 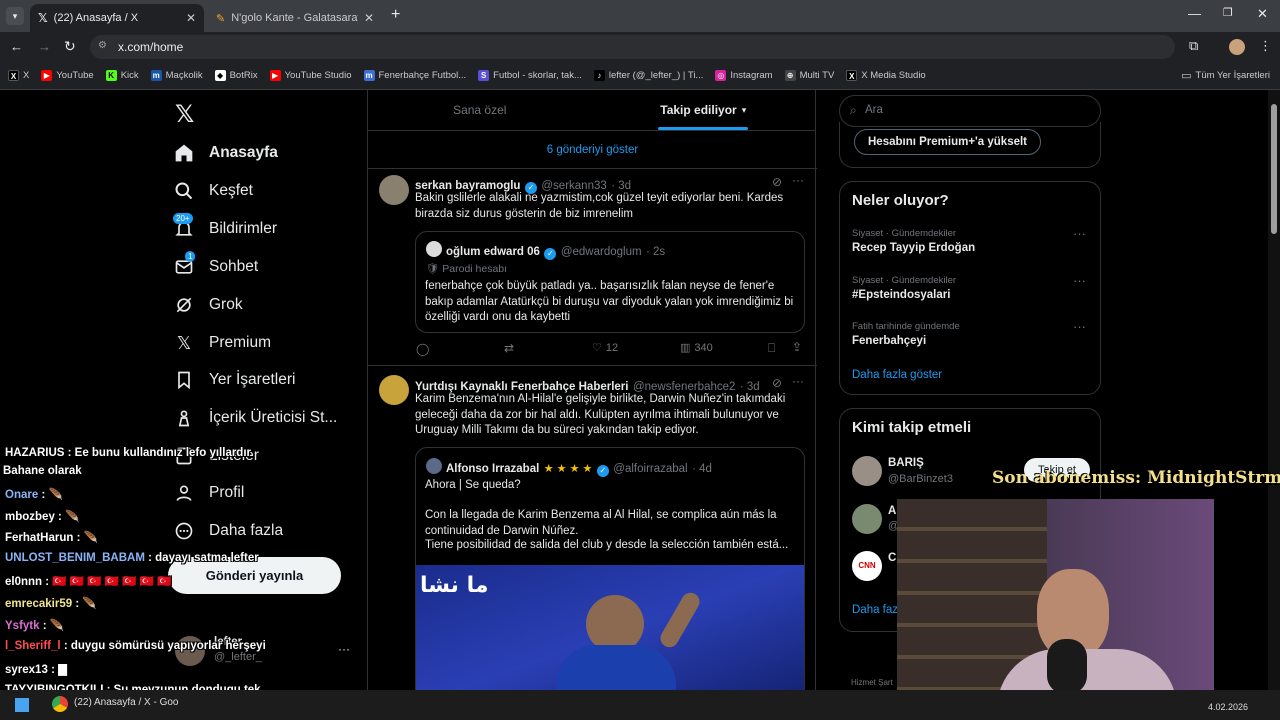 What do you see at coordinates (395, 15) in the screenshot?
I see `new-tab-icon: +` at bounding box center [395, 15].